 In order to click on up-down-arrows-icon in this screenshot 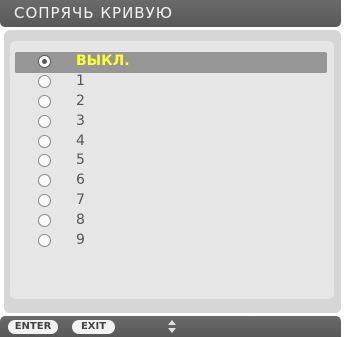, I will do `click(172, 326)`.